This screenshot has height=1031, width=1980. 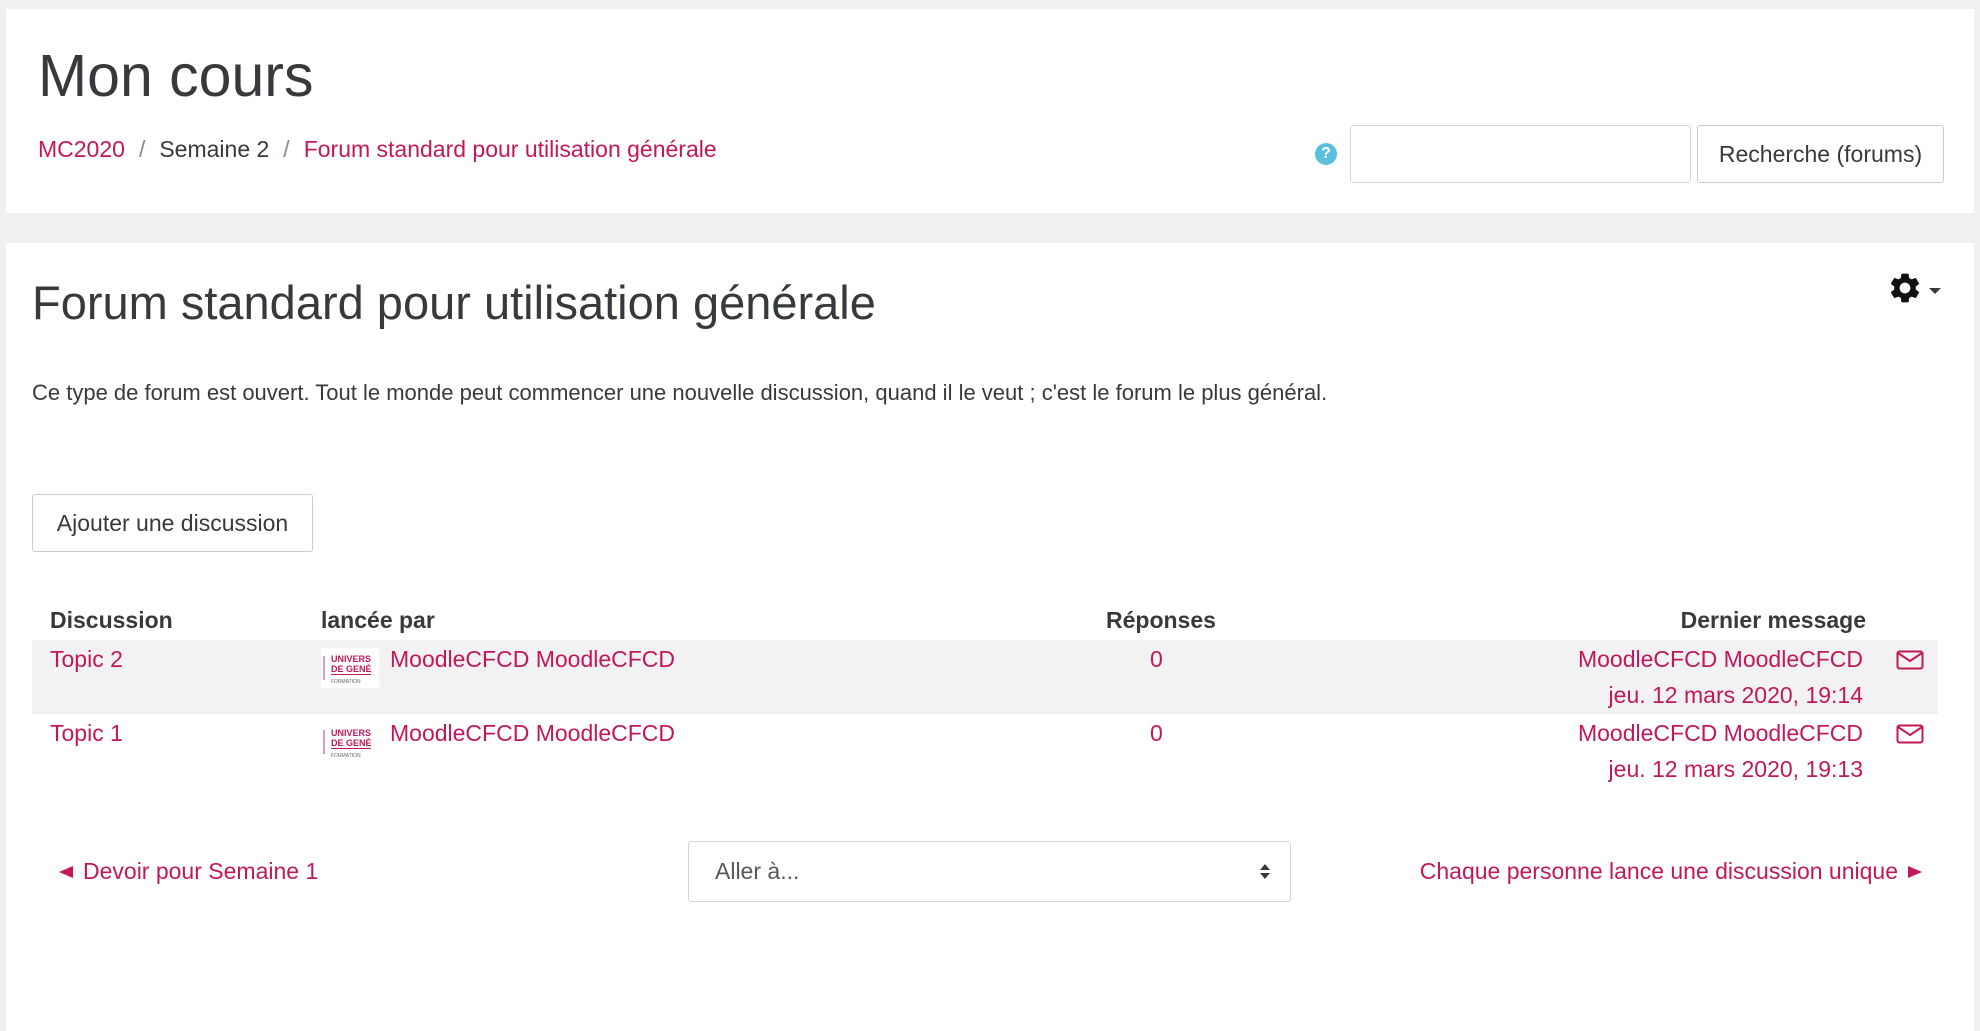 I want to click on column-header-replies: Réponses, so click(x=1161, y=620).